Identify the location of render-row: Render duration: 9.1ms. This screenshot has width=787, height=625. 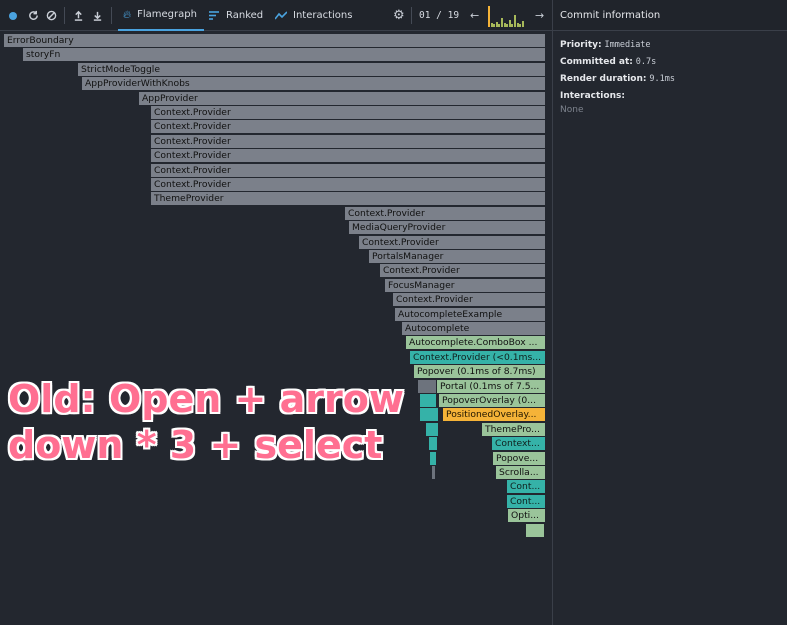
(670, 79).